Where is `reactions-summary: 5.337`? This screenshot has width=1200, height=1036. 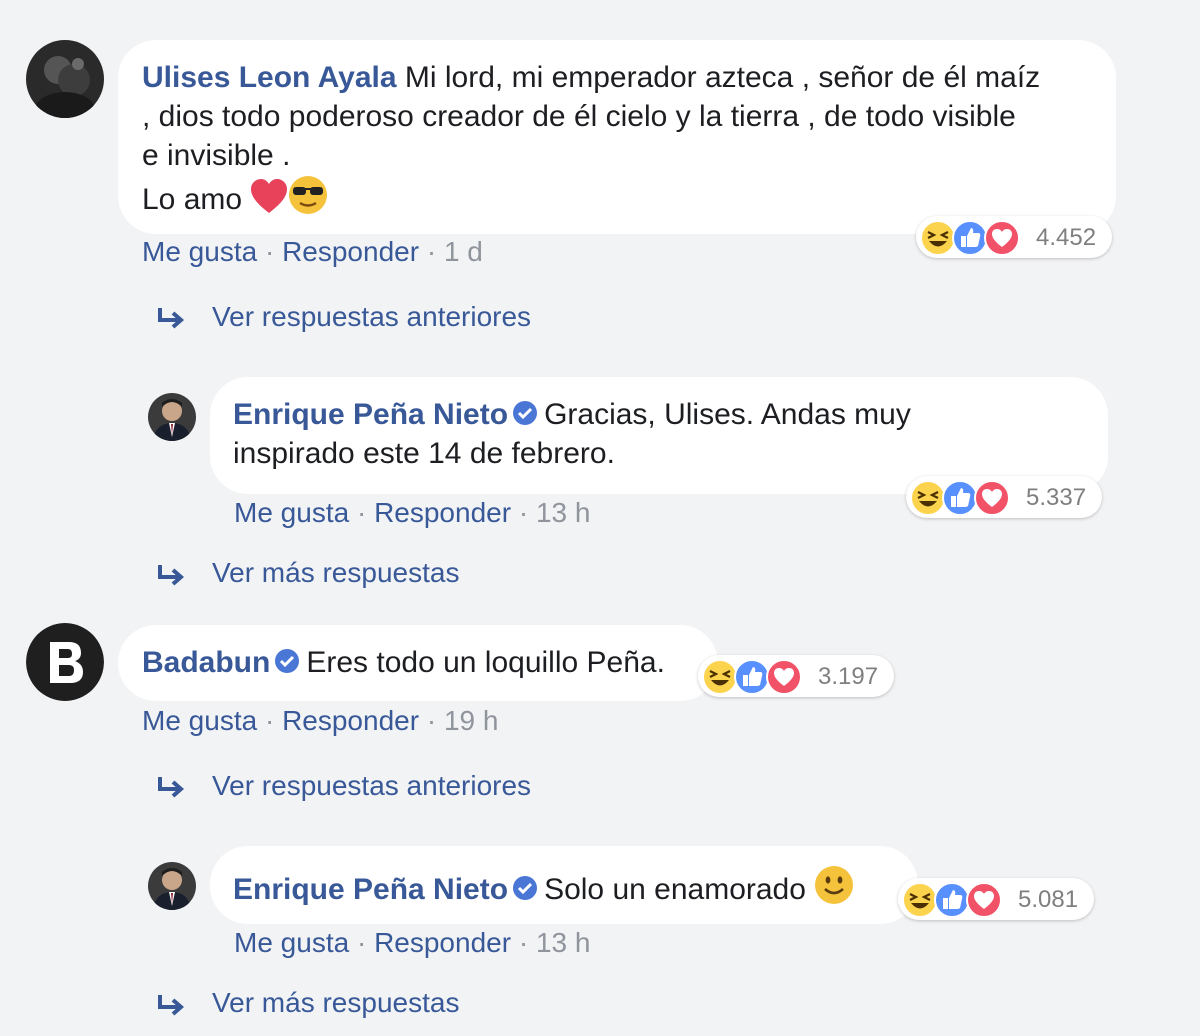 reactions-summary: 5.337 is located at coordinates (1004, 497).